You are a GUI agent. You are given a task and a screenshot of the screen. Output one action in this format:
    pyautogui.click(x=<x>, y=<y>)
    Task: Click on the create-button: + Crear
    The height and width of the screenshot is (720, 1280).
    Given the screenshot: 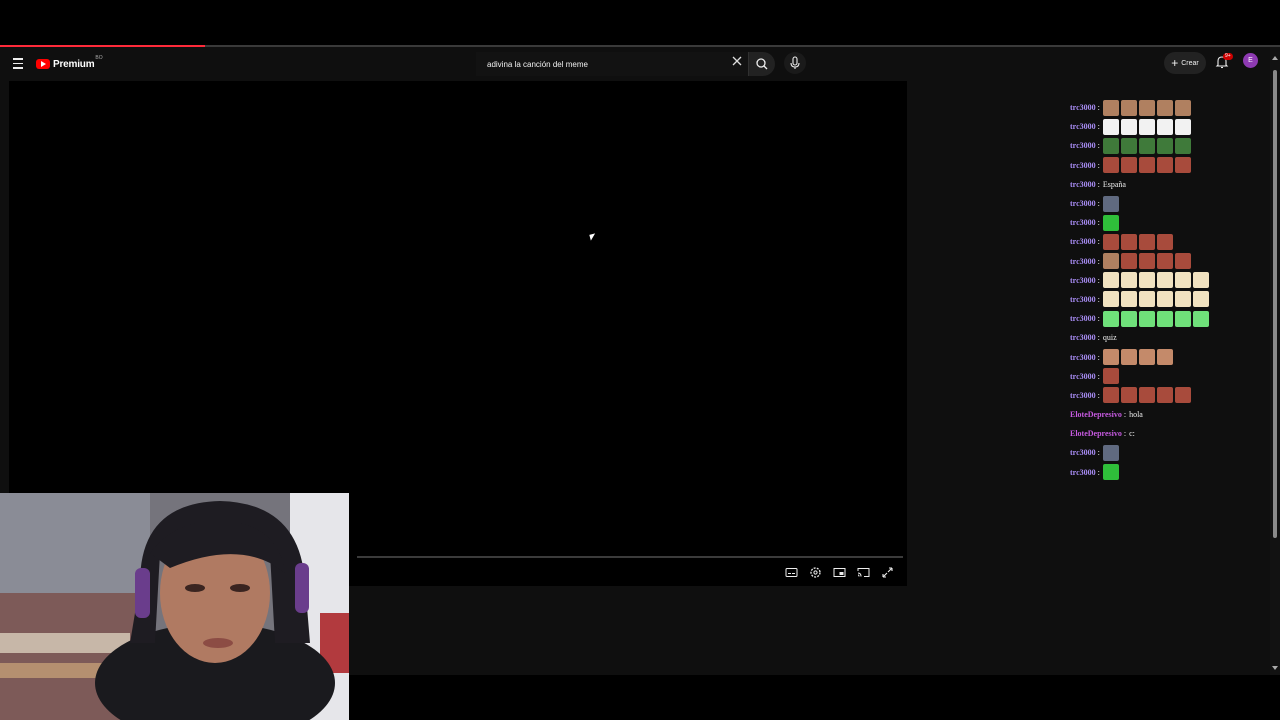 What is the action you would take?
    pyautogui.click(x=1185, y=63)
    